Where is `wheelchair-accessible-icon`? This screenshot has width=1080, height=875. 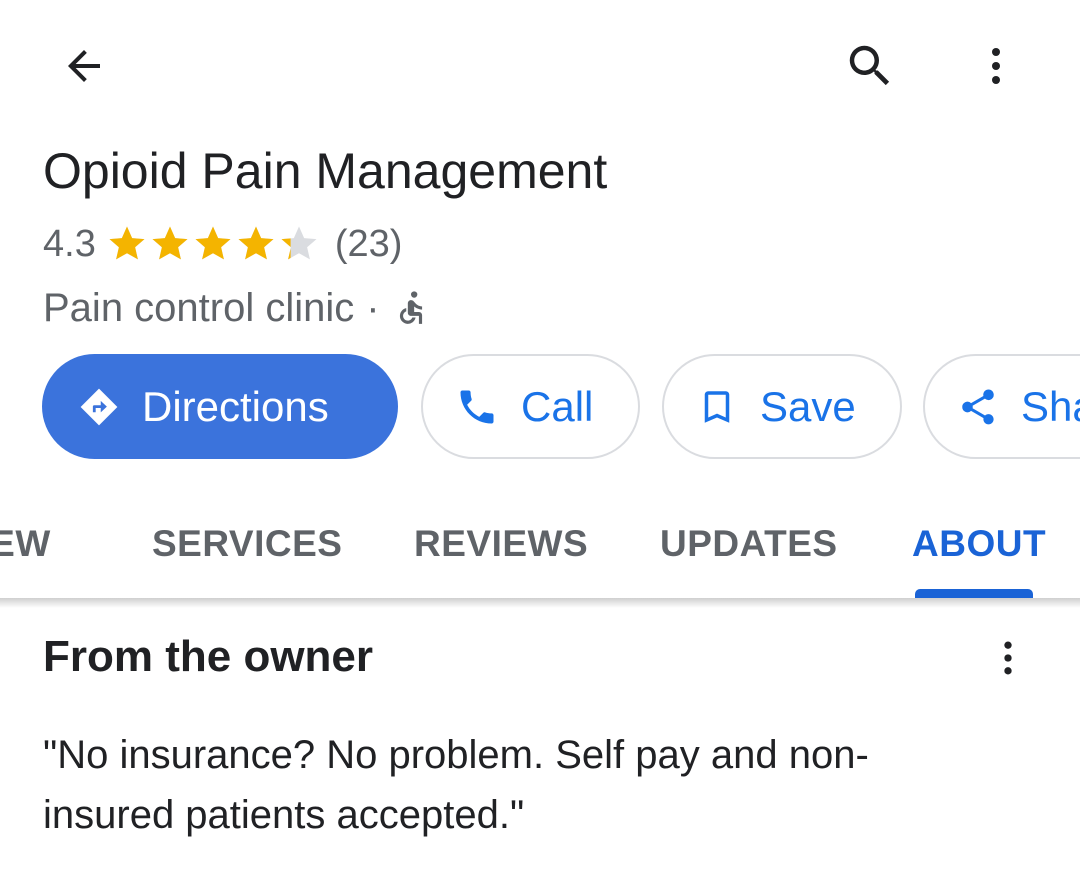
wheelchair-accessible-icon is located at coordinates (411, 308).